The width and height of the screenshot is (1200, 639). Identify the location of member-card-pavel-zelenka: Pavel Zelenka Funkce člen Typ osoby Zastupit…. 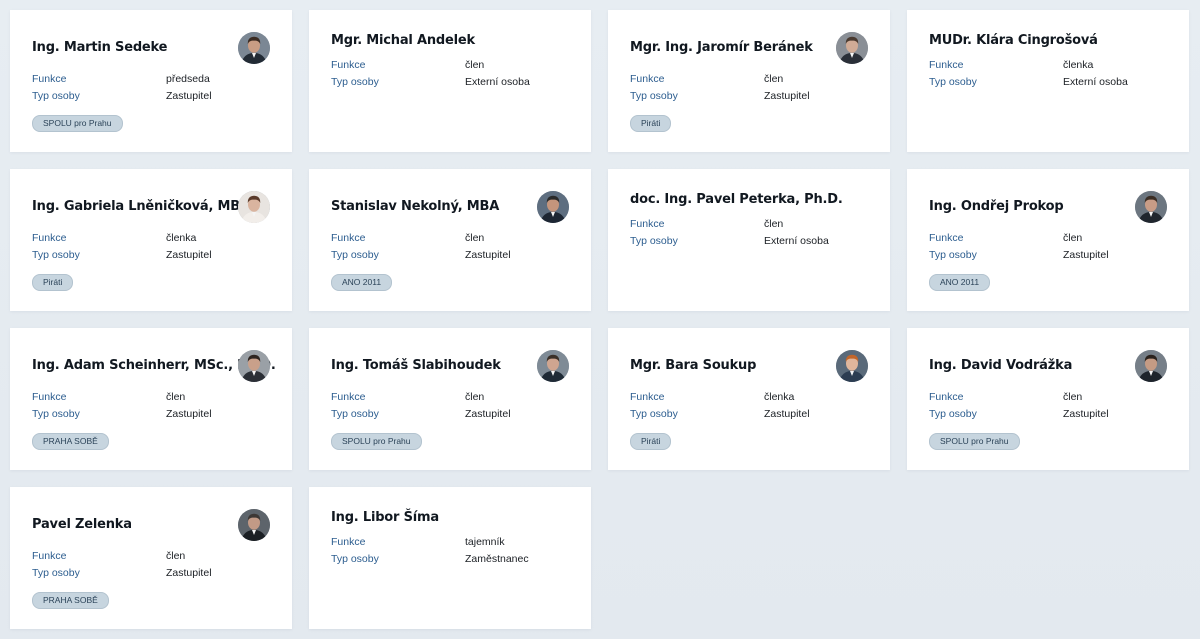
(151, 558).